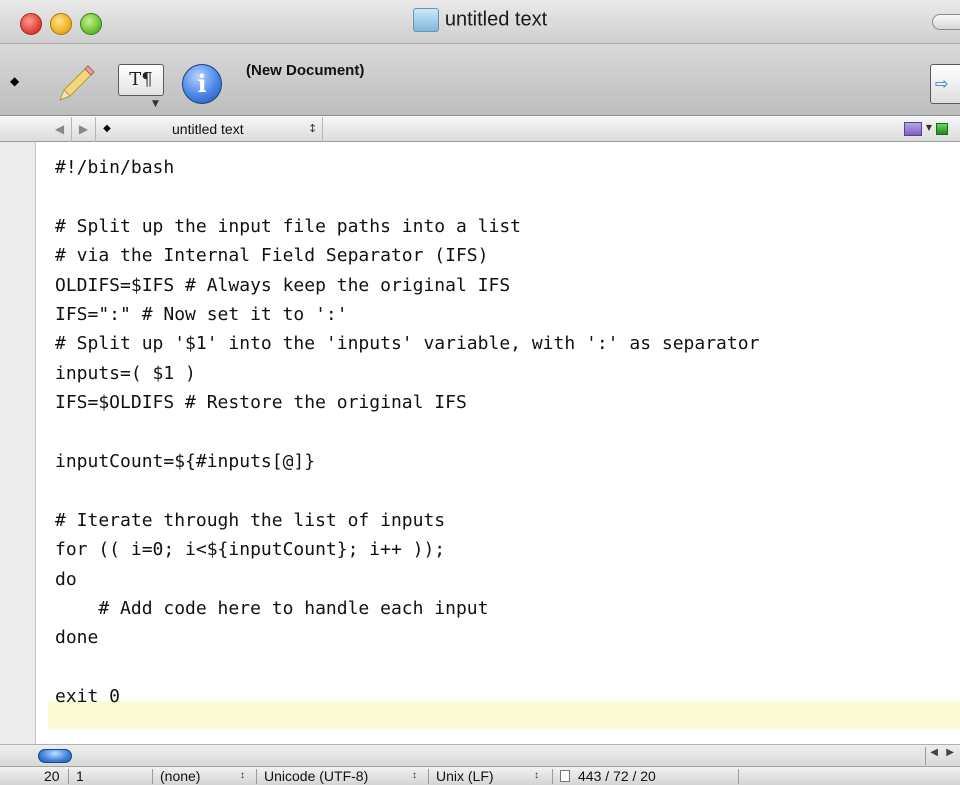  What do you see at coordinates (913, 129) in the screenshot?
I see `bookmarks-icon` at bounding box center [913, 129].